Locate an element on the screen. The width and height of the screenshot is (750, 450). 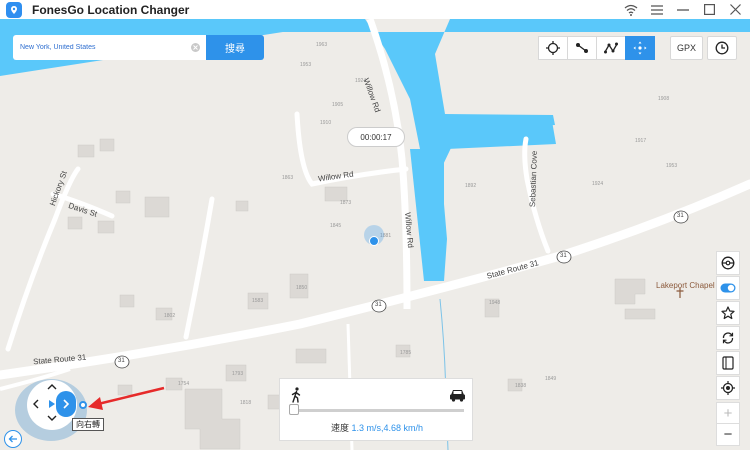
svg-text: 1863 is located at coordinates (287, 178).